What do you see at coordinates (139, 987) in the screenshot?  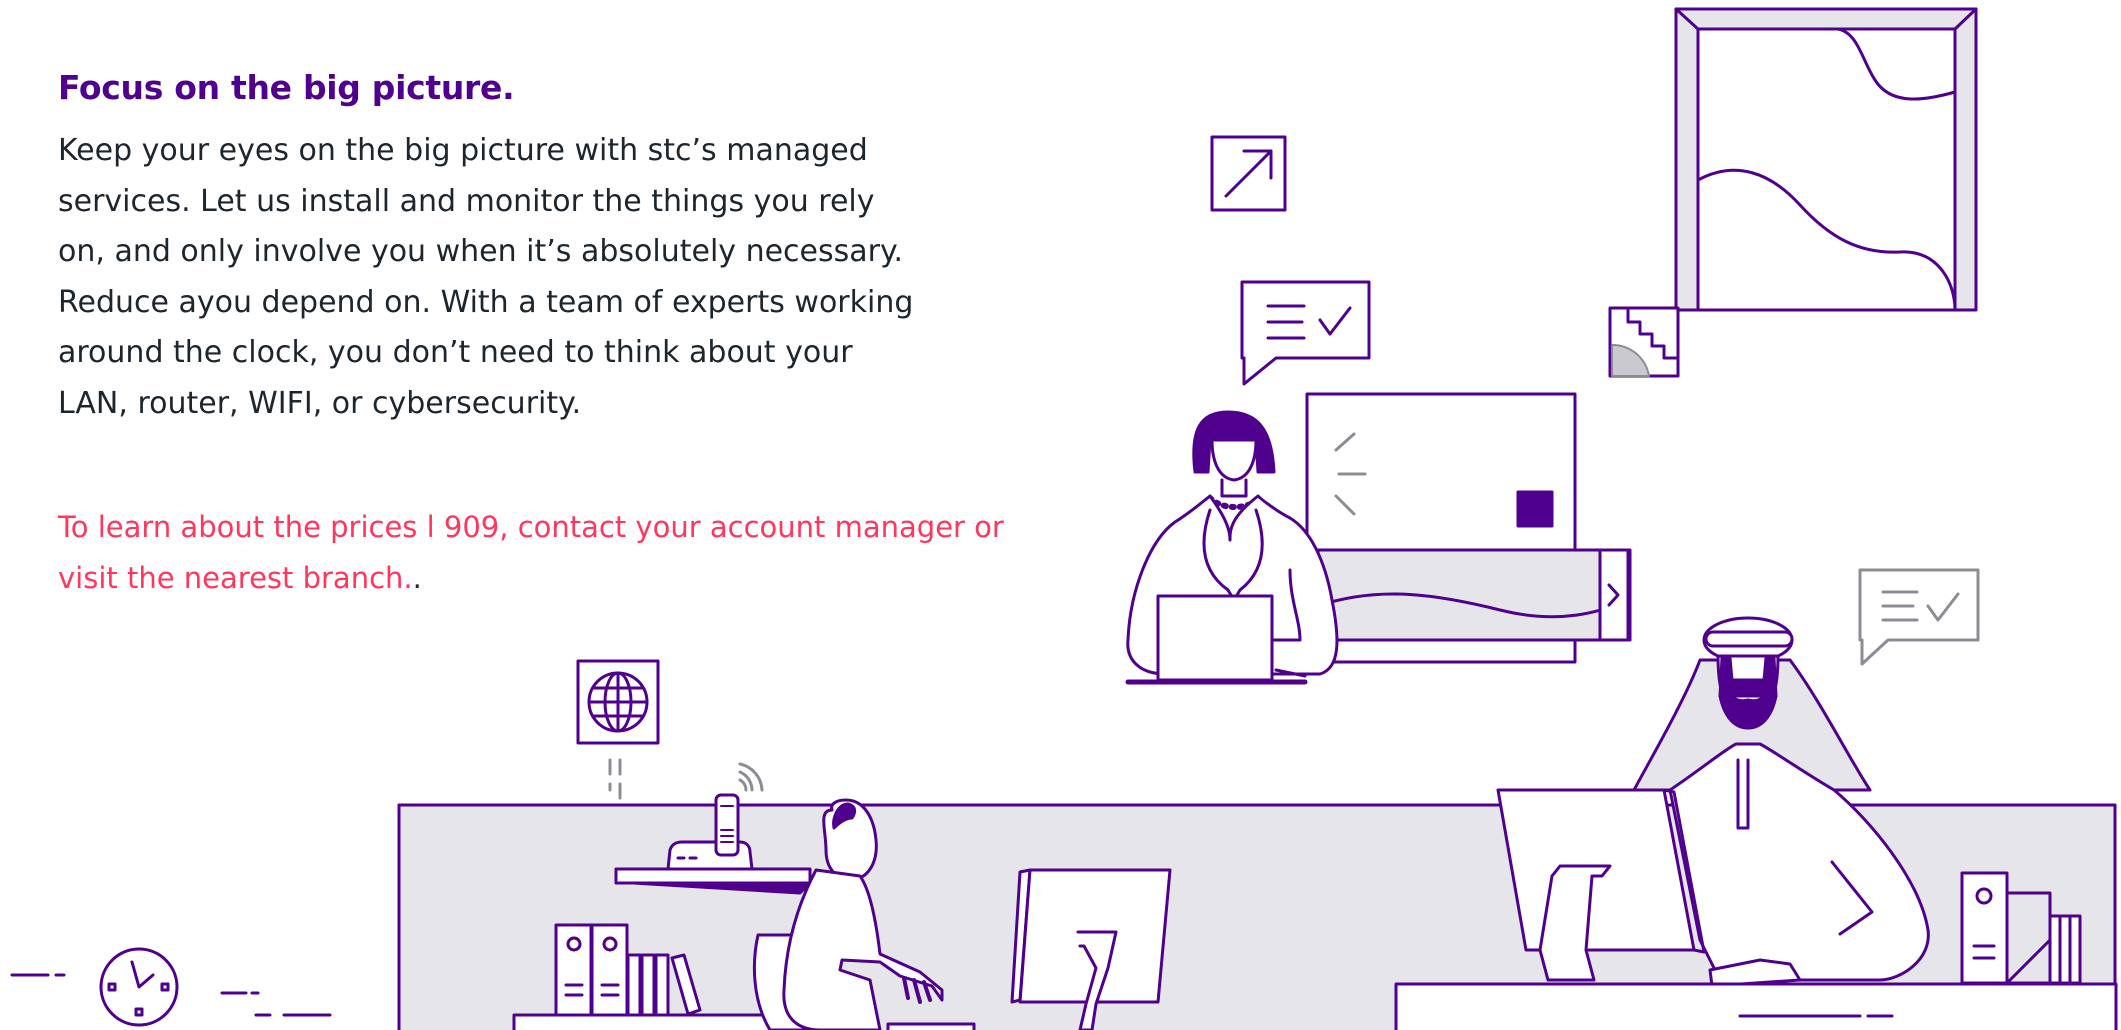 I see `clock-icon` at bounding box center [139, 987].